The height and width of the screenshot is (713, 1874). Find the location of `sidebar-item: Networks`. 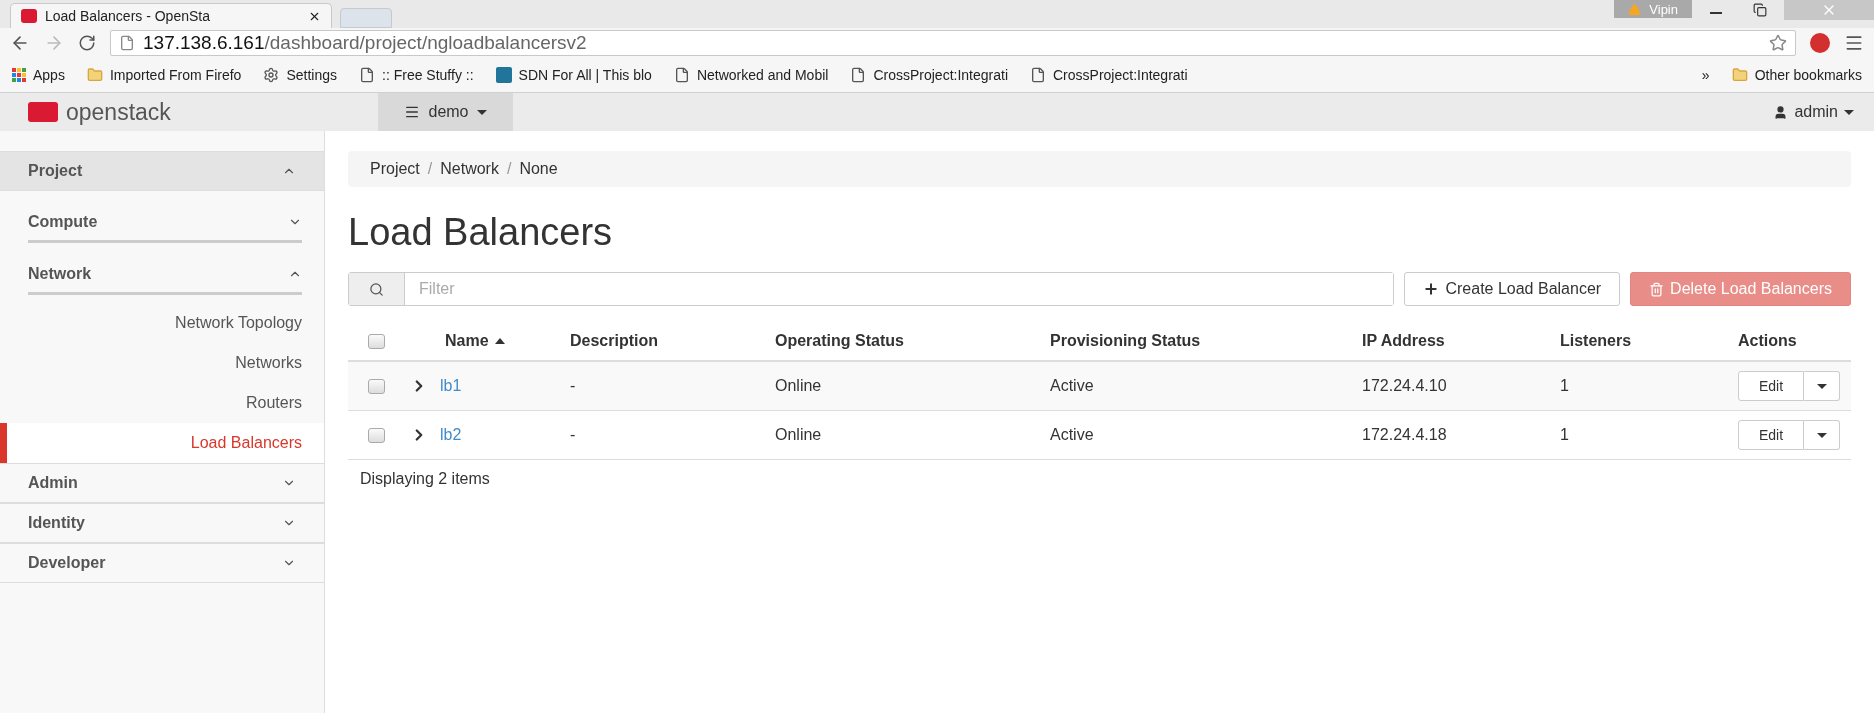

sidebar-item: Networks is located at coordinates (162, 363).